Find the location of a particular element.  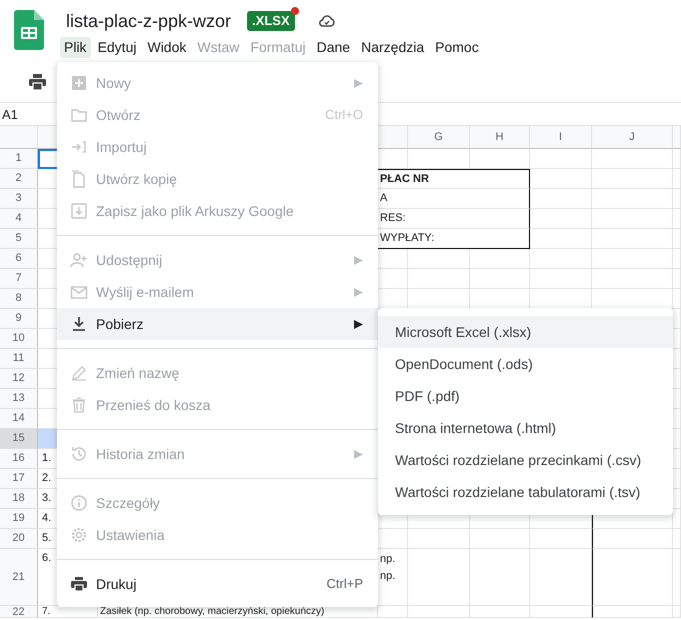

submenu-item: Wartości rozdzielane przecinkami (.csv) is located at coordinates (525, 460).